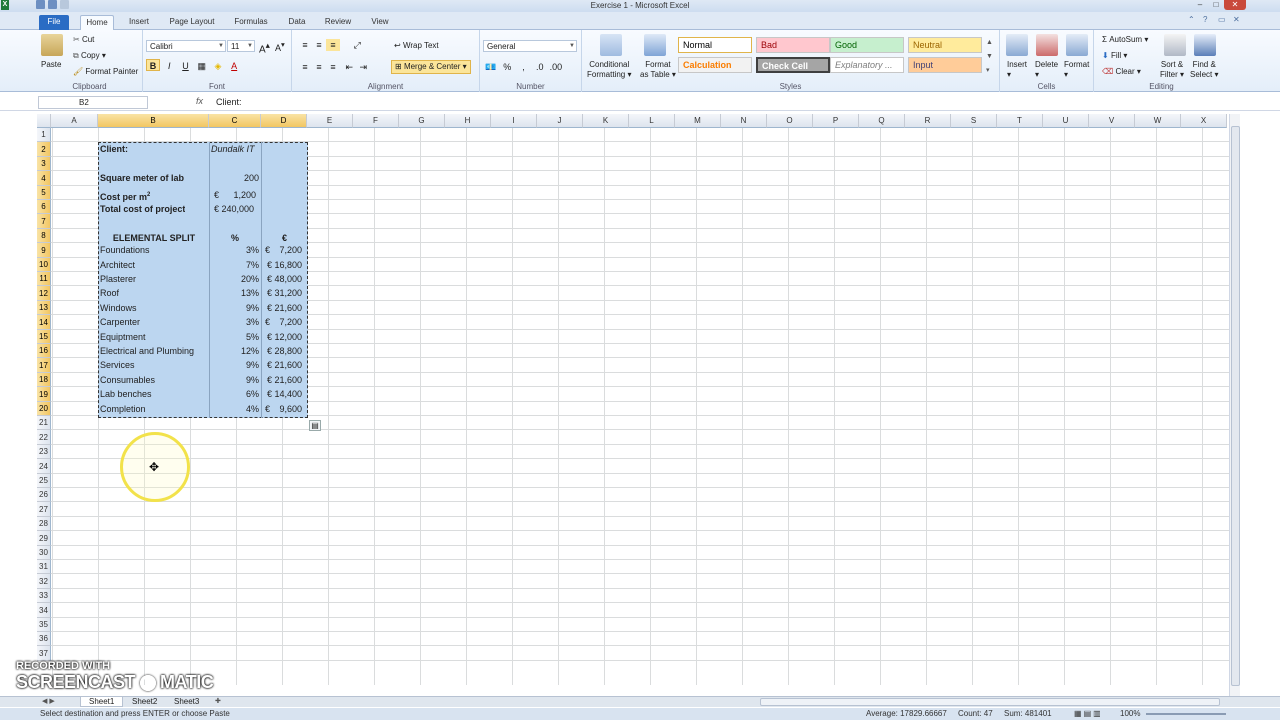 This screenshot has width=1280, height=720. Describe the element at coordinates (556, 67) in the screenshot. I see `decrease-decimal-icon: .00` at that location.